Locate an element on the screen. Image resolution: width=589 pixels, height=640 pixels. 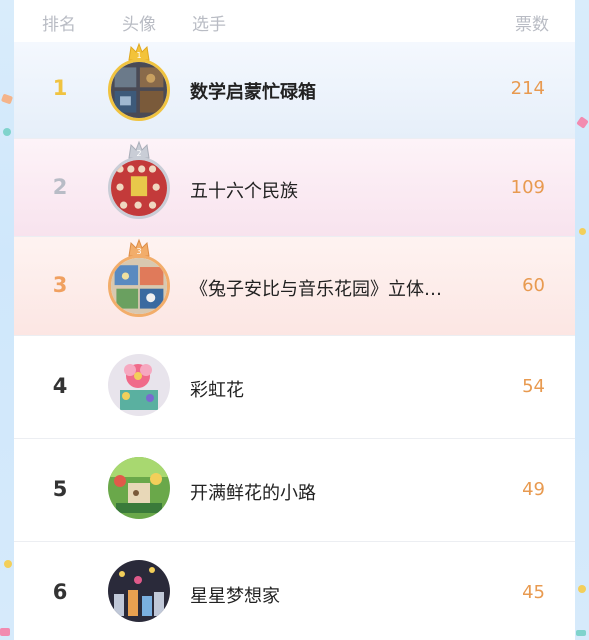
rank-number: 4 is located at coordinates (60, 386).